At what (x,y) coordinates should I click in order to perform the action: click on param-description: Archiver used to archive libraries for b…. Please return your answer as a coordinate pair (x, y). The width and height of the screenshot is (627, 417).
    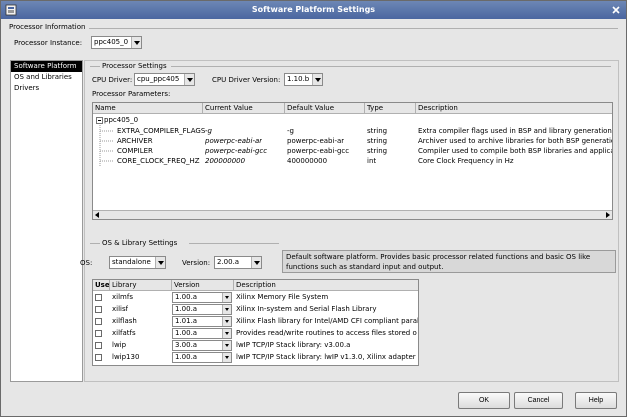
    Looking at the image, I should click on (515, 141).